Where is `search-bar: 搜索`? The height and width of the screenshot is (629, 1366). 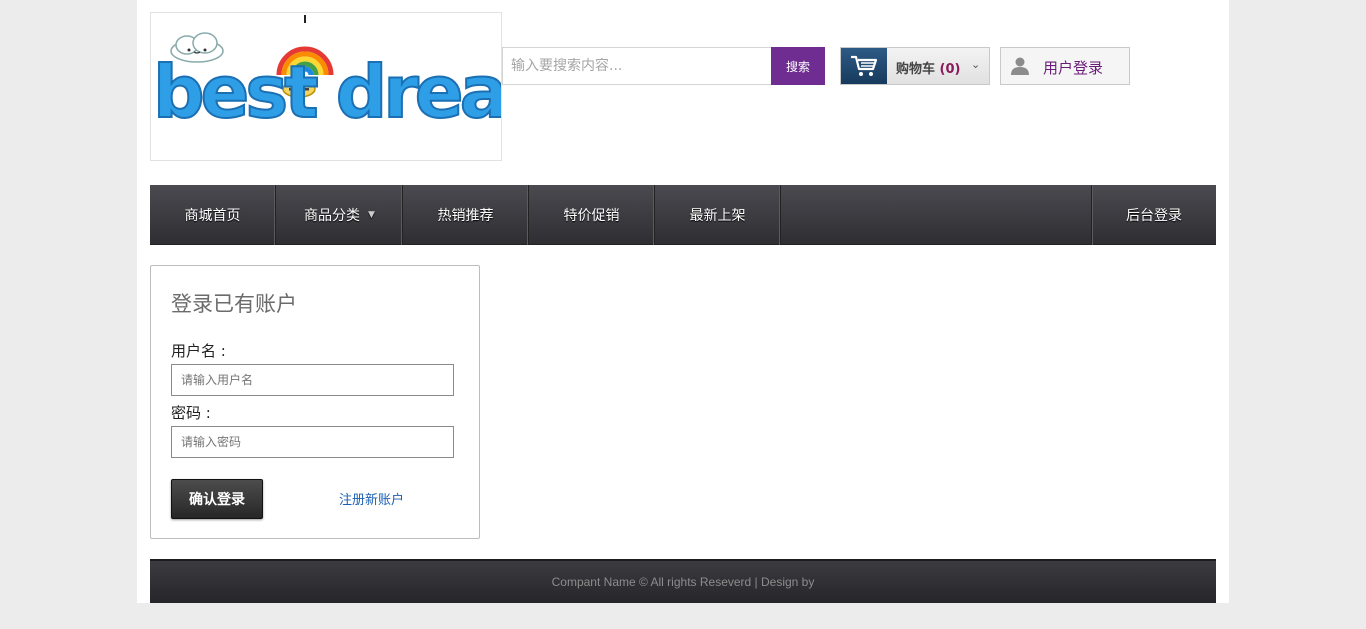
search-bar: 搜索 is located at coordinates (663, 66).